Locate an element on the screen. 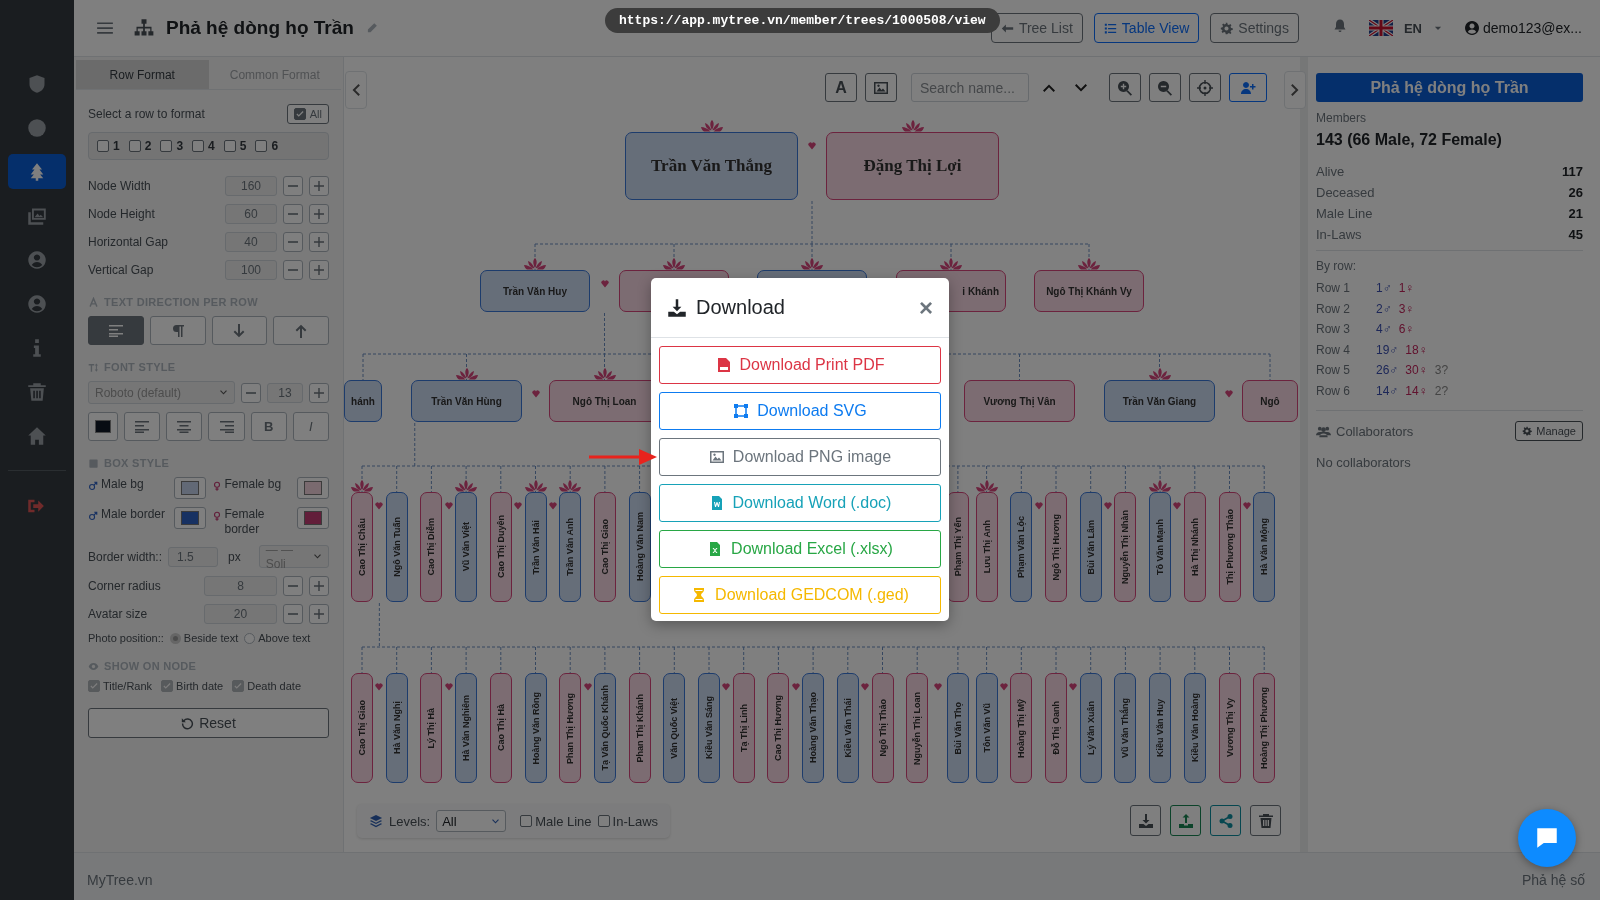 Image resolution: width=1600 pixels, height=900 pixels. person-node: Vương Thị Vy is located at coordinates (1229, 728).